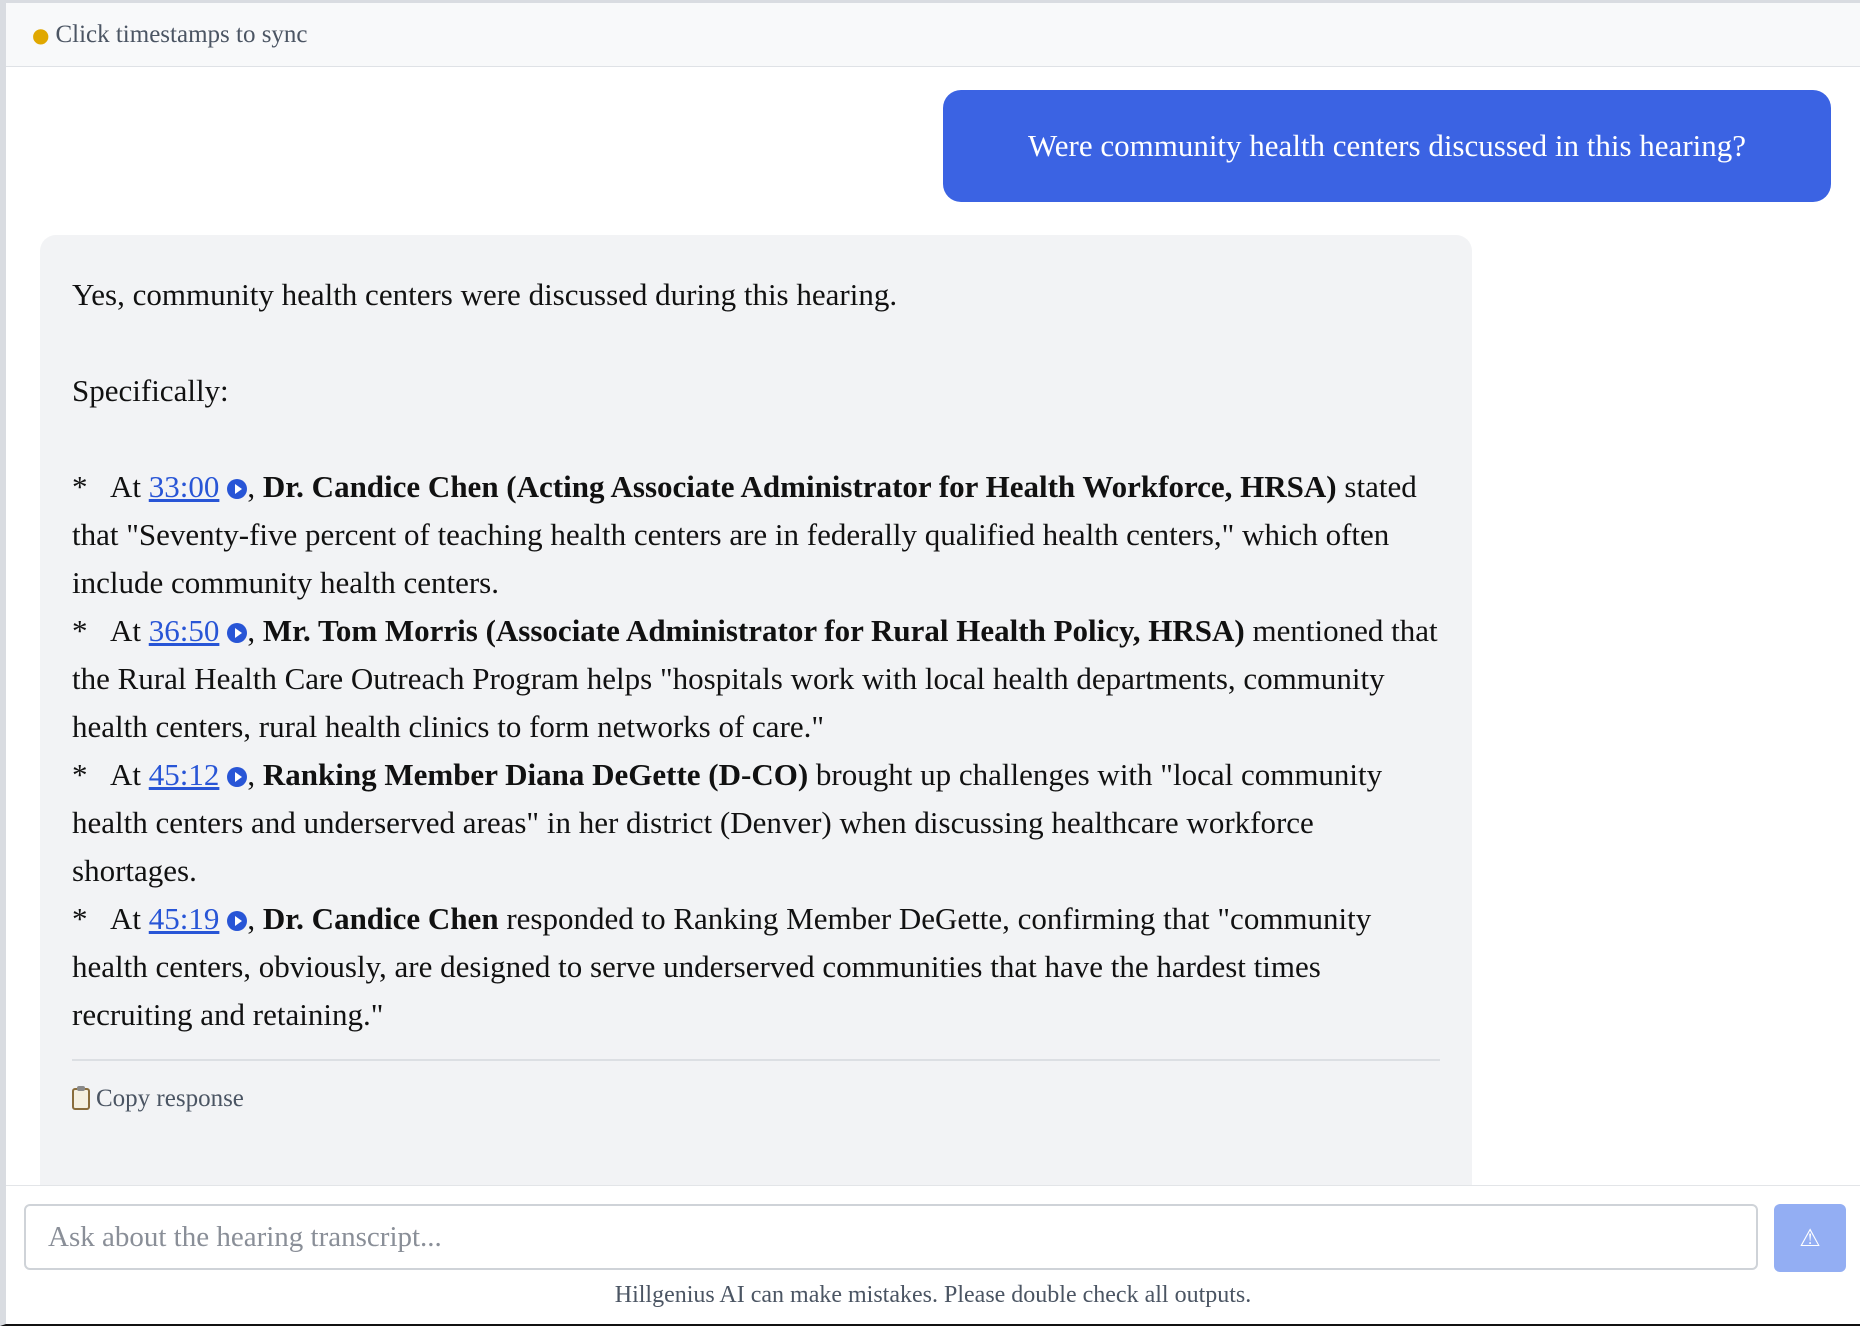 The image size is (1860, 1326). What do you see at coordinates (181, 34) in the screenshot?
I see `sync-tip-text: Click timestamps to sync` at bounding box center [181, 34].